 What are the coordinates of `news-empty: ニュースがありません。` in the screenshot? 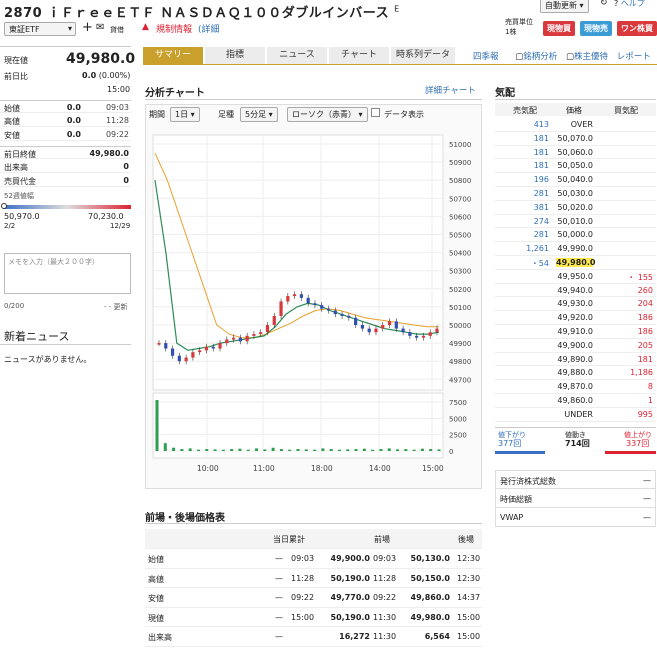 It's located at (48, 359).